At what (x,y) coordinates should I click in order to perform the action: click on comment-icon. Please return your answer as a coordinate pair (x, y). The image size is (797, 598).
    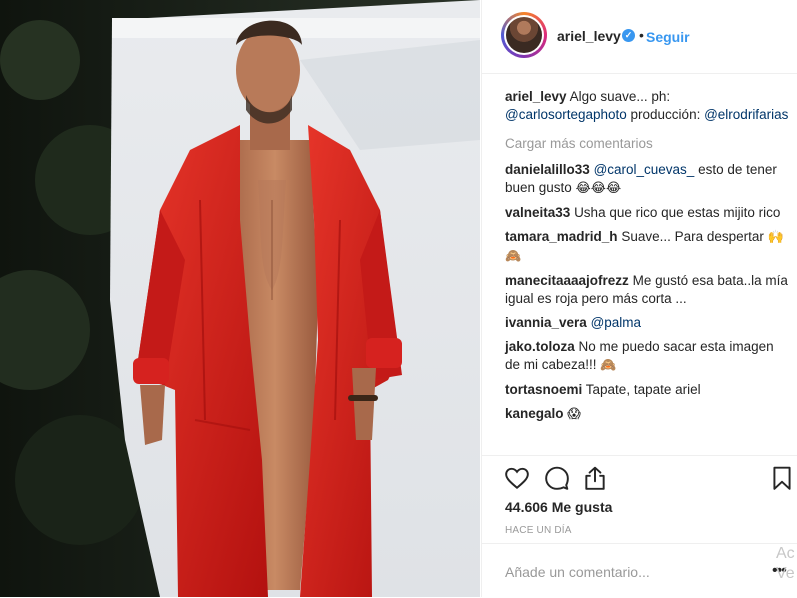
    Looking at the image, I should click on (557, 478).